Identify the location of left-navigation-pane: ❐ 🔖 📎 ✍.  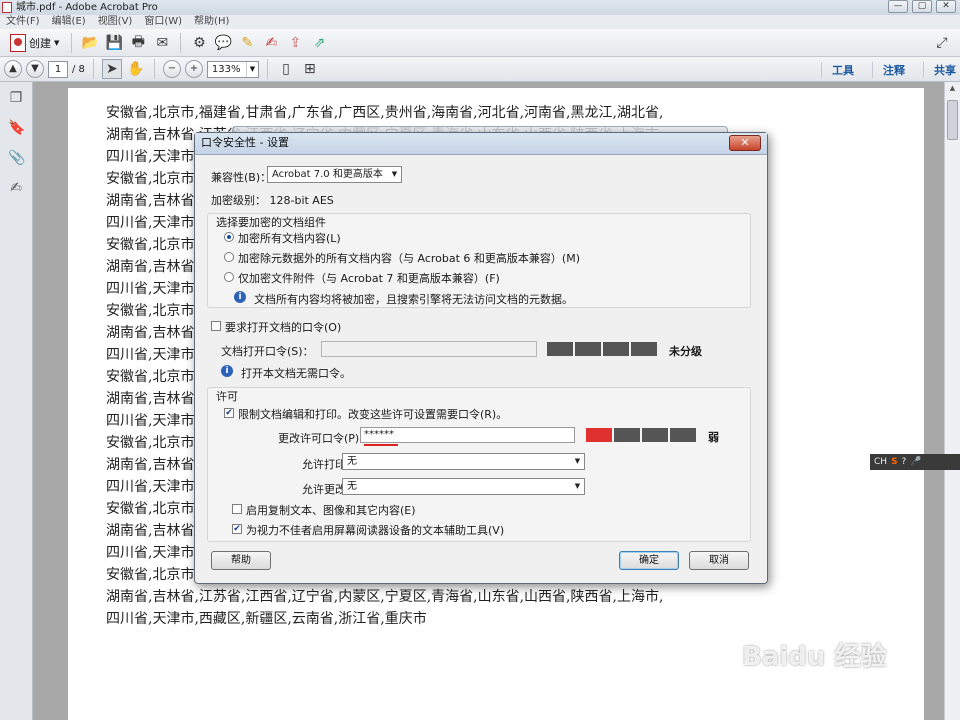
(16, 401).